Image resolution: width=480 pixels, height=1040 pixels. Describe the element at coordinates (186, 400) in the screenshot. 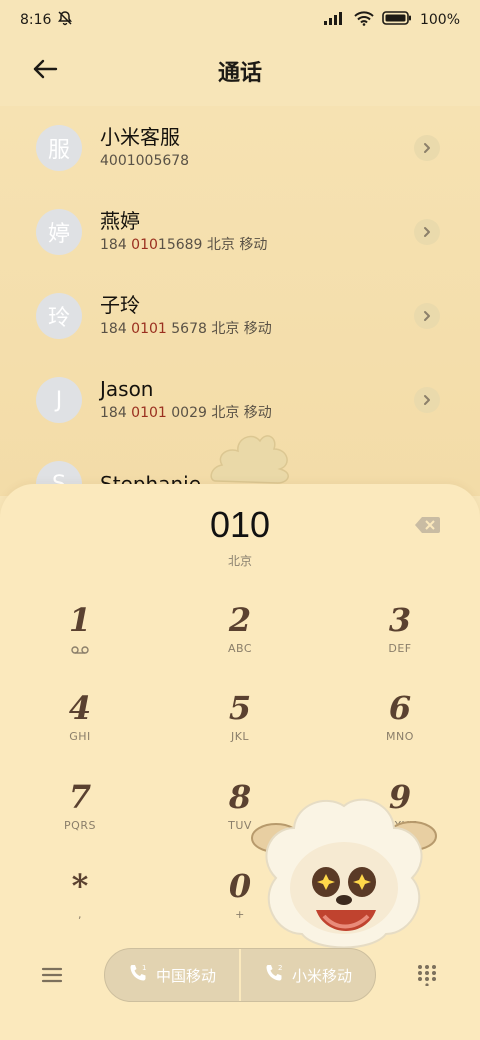

I see `contact-info: Jason 184 0101 0029 北京 移动` at that location.